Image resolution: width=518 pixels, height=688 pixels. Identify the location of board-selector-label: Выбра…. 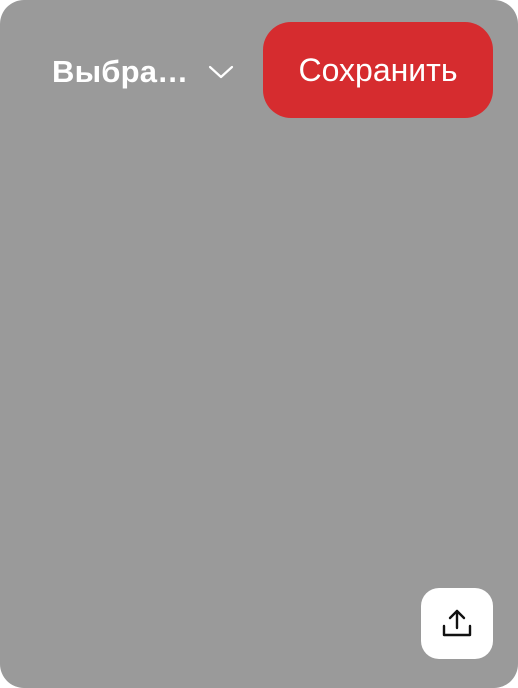
(120, 71).